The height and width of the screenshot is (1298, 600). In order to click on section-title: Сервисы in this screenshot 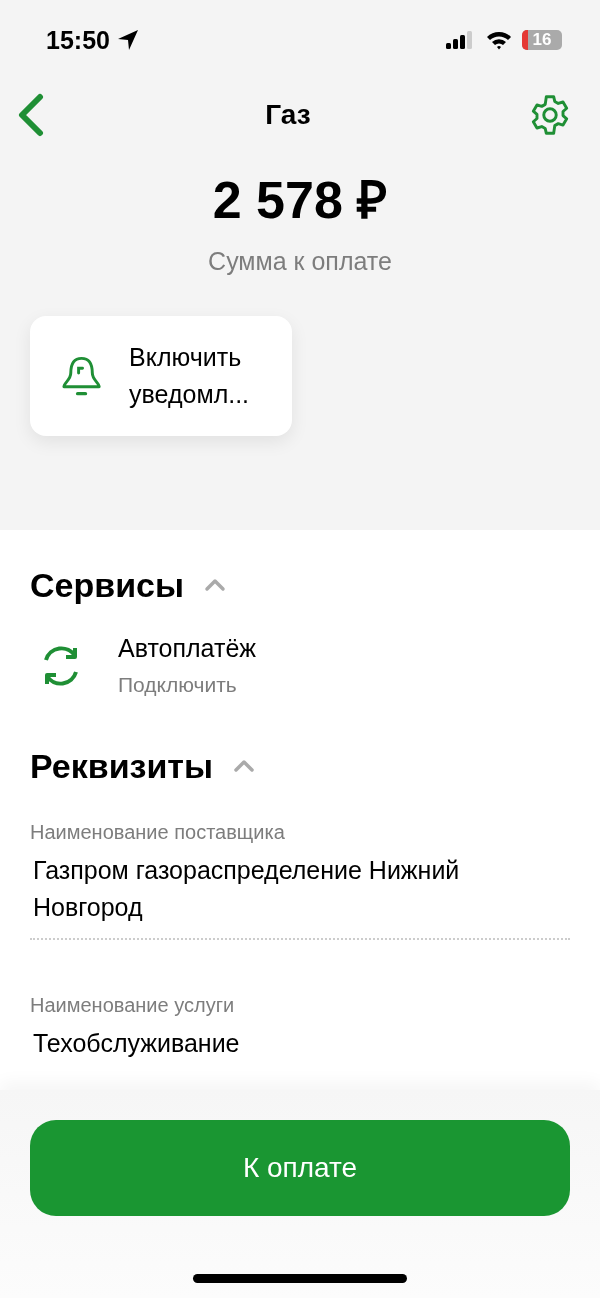, I will do `click(107, 585)`.